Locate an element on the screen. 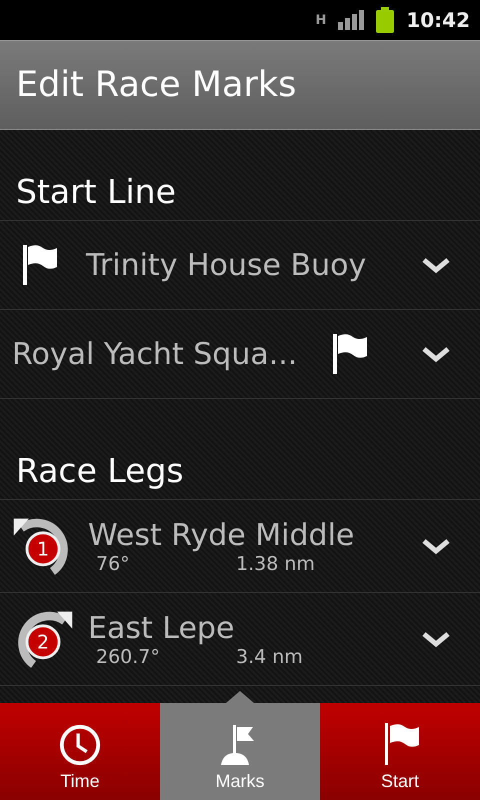 The image size is (480, 800). tab: Time is located at coordinates (80, 751).